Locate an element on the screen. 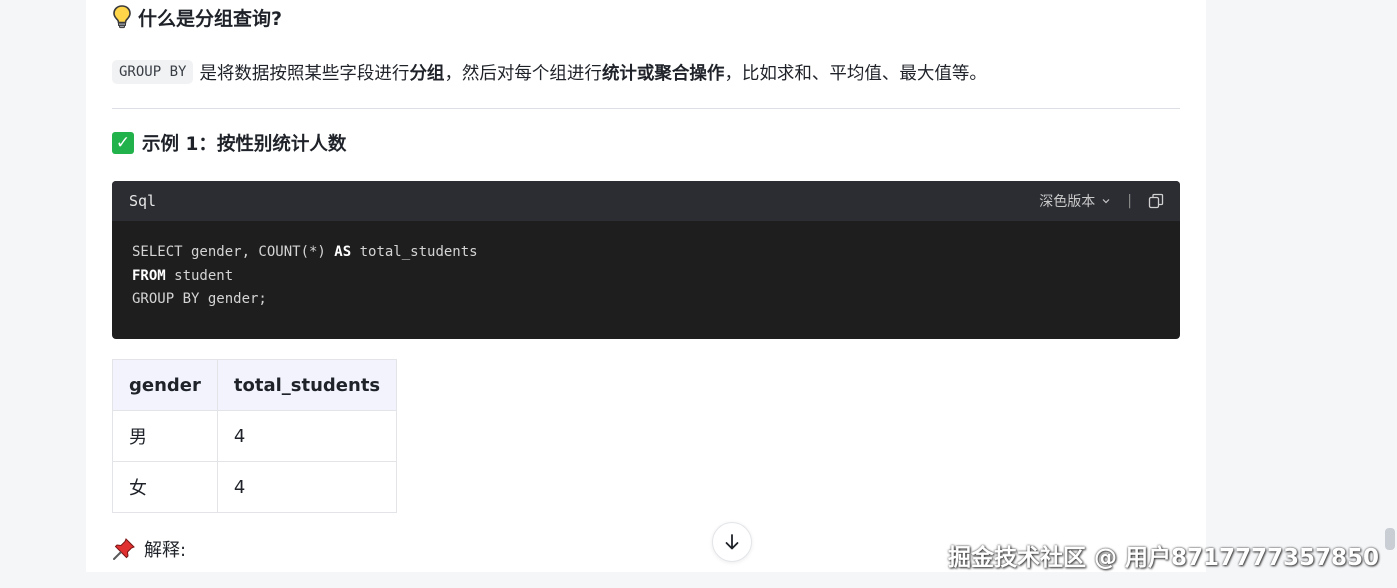 The width and height of the screenshot is (1397, 588). code-language-label: Sql is located at coordinates (143, 201).